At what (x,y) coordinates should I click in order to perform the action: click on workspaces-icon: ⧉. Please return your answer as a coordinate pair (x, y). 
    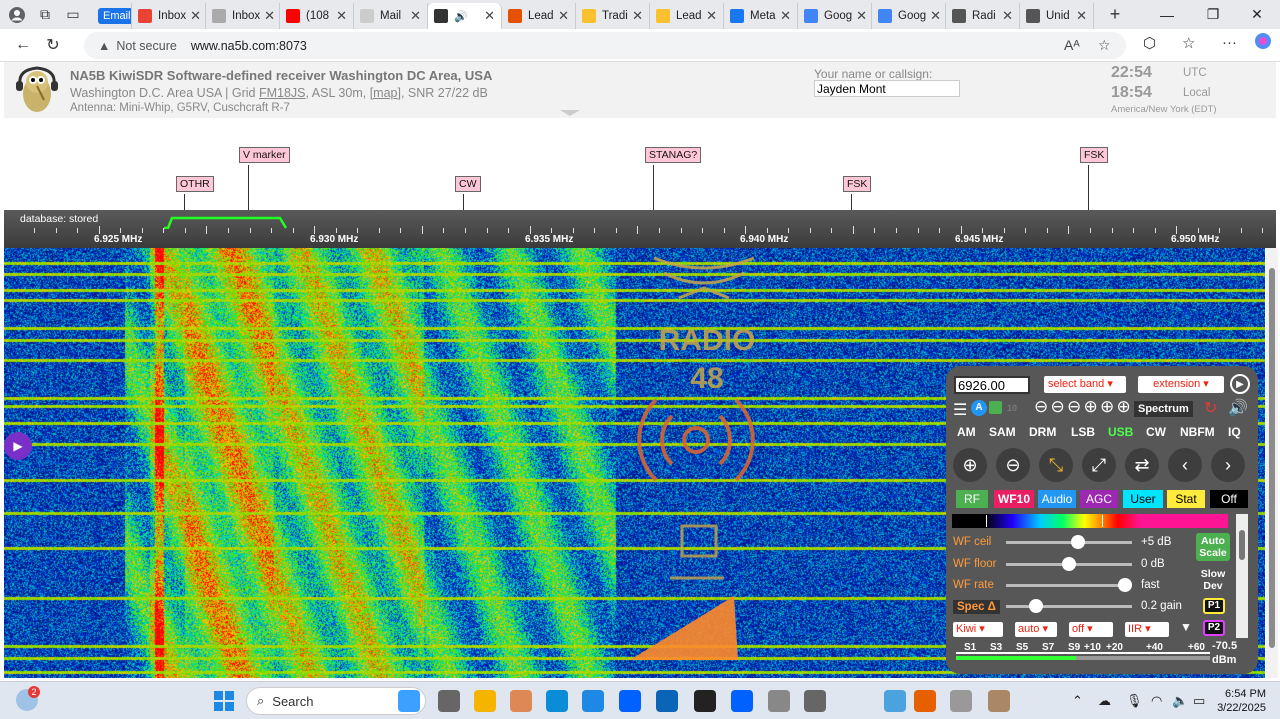
    Looking at the image, I should click on (45, 15).